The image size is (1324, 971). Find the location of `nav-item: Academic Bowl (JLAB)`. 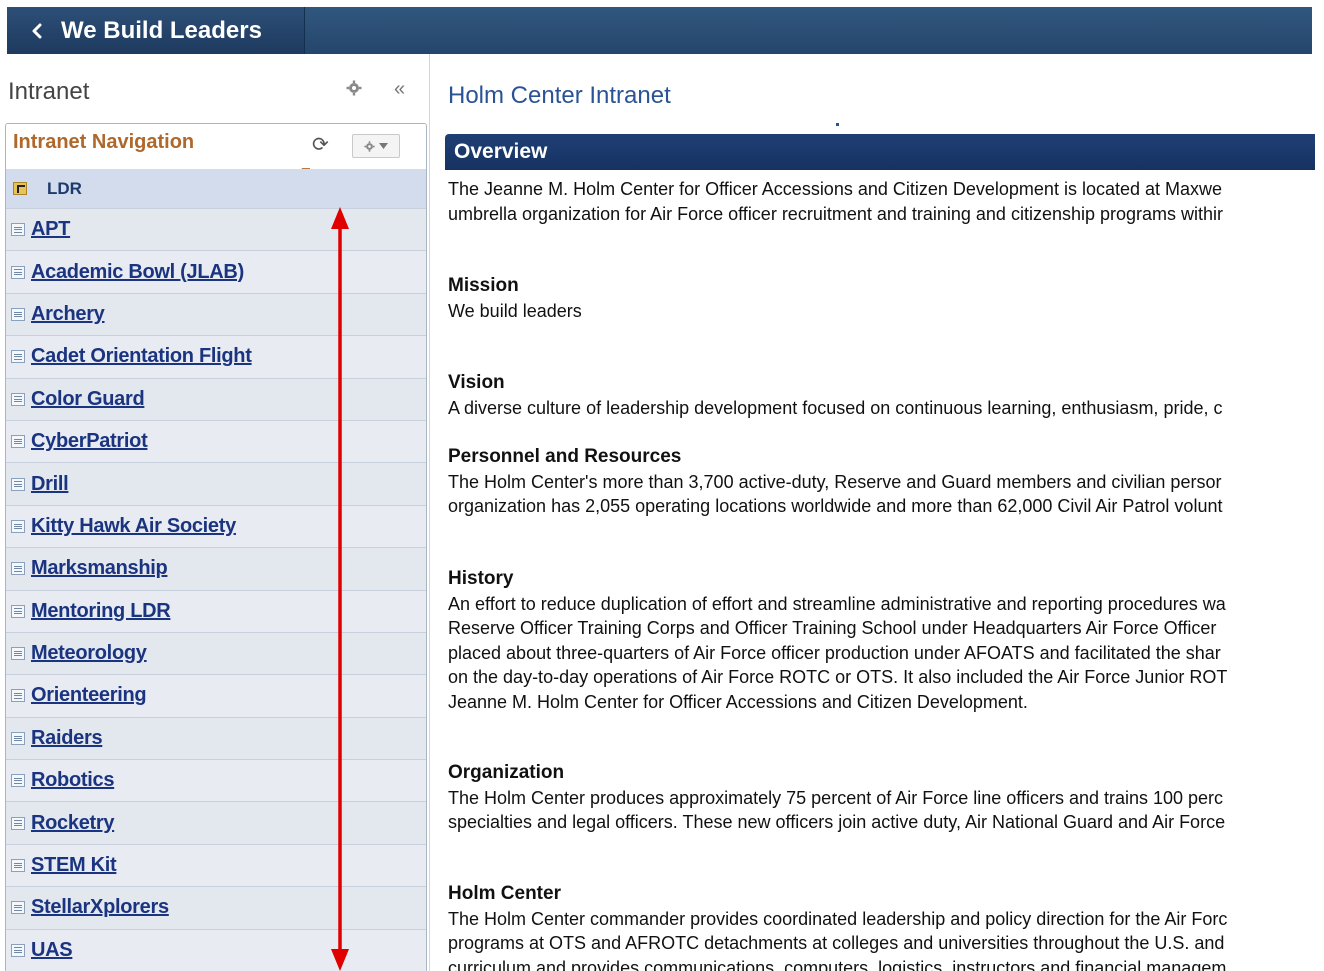

nav-item: Academic Bowl (JLAB) is located at coordinates (216, 272).